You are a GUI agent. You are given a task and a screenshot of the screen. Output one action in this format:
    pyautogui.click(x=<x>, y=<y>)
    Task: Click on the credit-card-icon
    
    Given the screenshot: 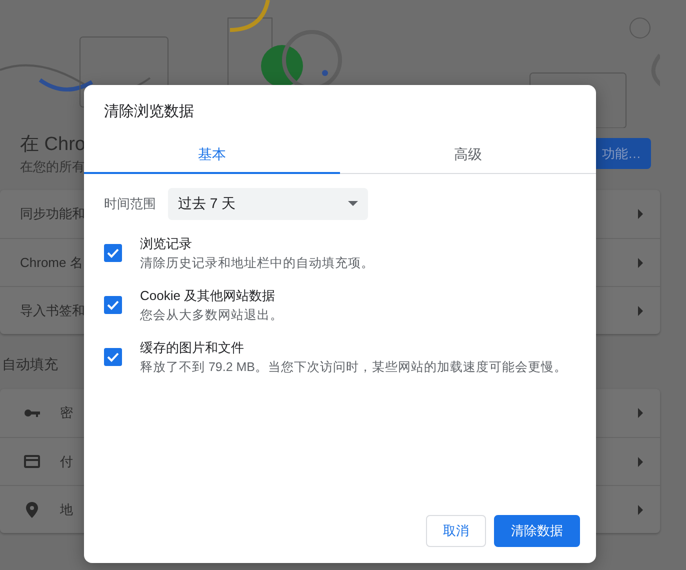 What is the action you would take?
    pyautogui.click(x=32, y=461)
    